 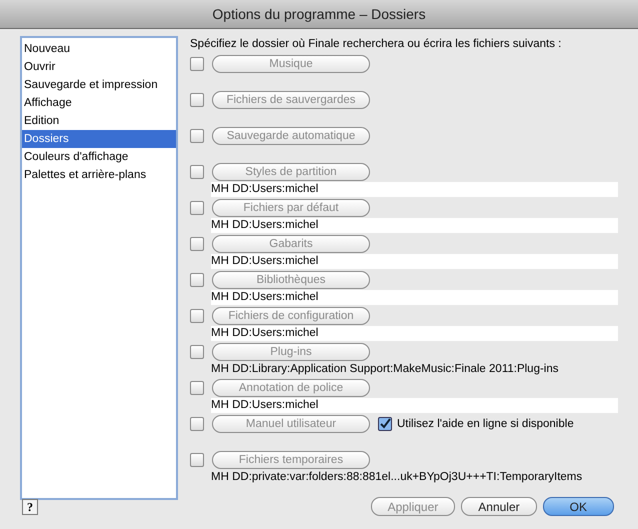 What do you see at coordinates (99, 103) in the screenshot?
I see `category-item: Affichage` at bounding box center [99, 103].